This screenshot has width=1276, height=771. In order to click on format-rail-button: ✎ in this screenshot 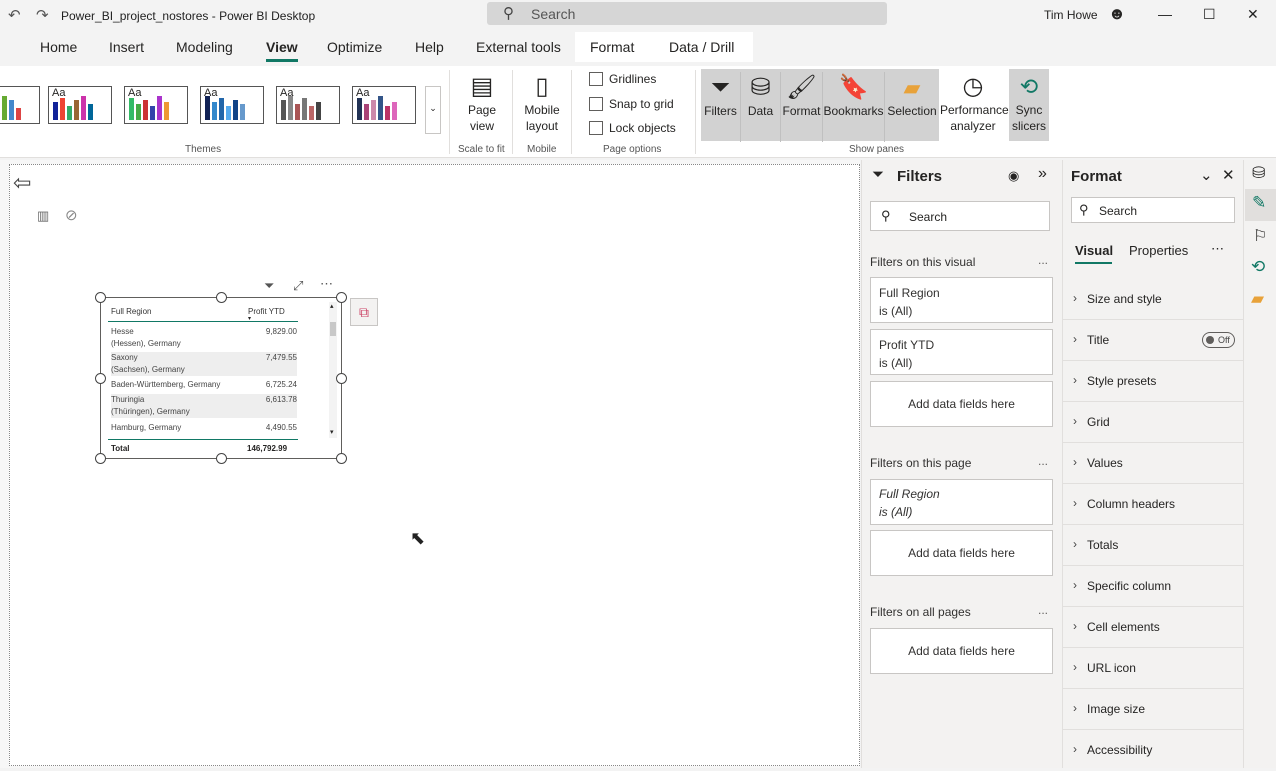, I will do `click(1260, 205)`.